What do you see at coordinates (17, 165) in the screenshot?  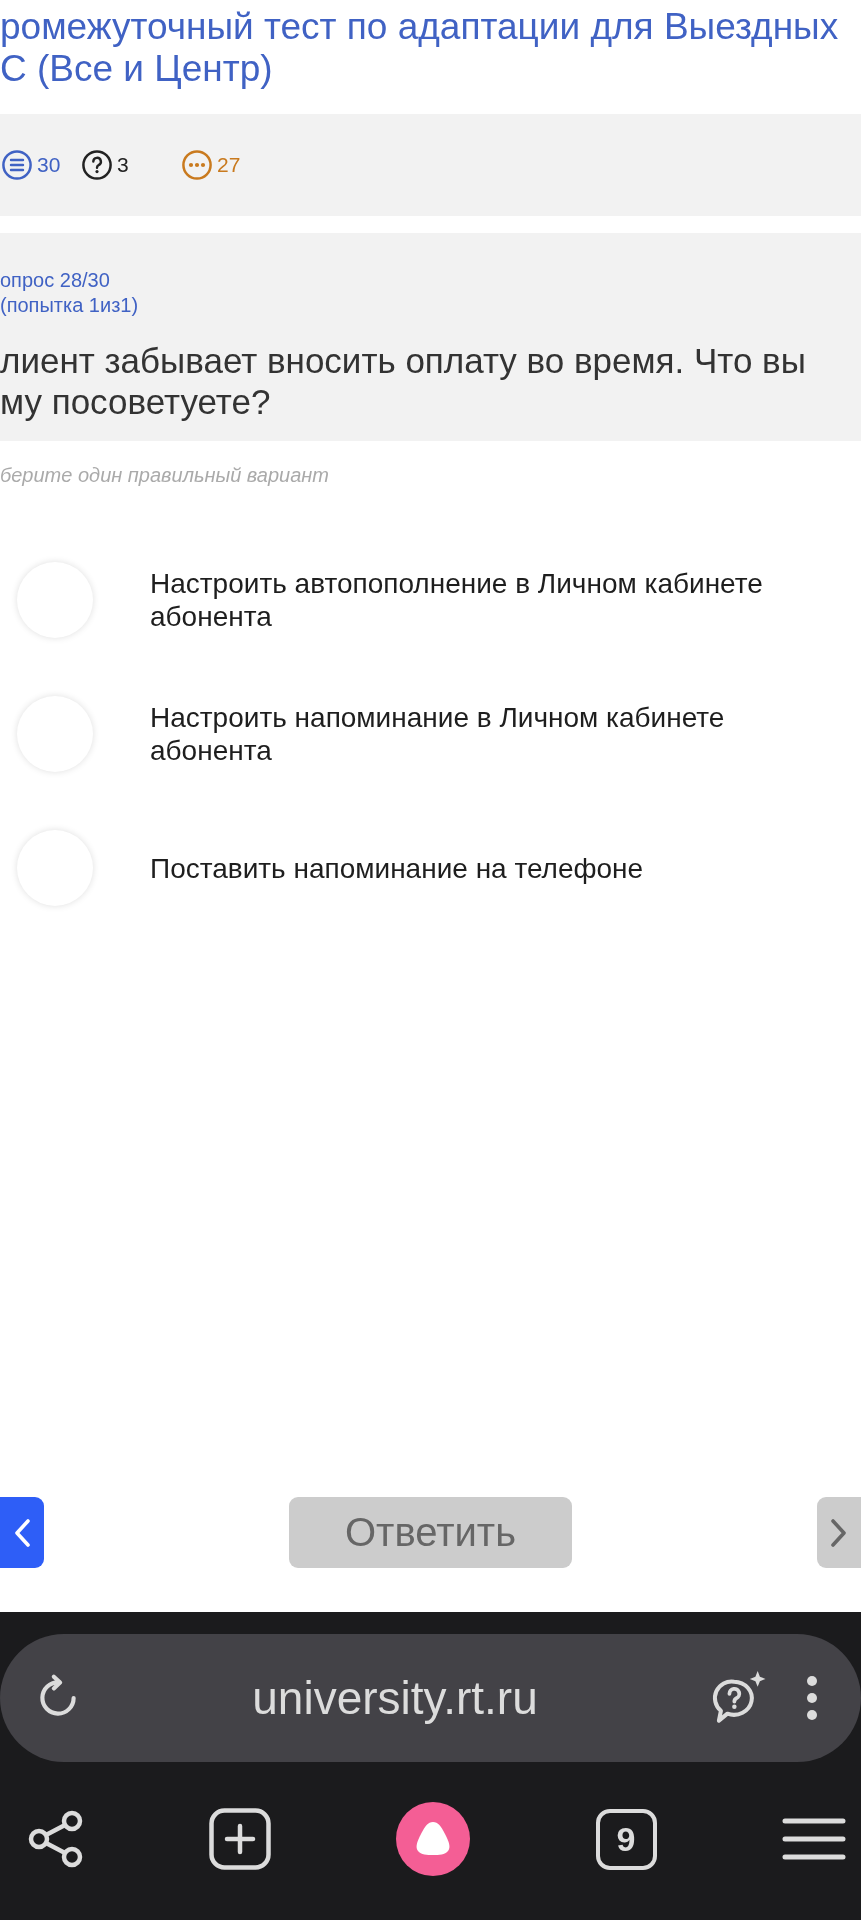 I see `list-circle-icon` at bounding box center [17, 165].